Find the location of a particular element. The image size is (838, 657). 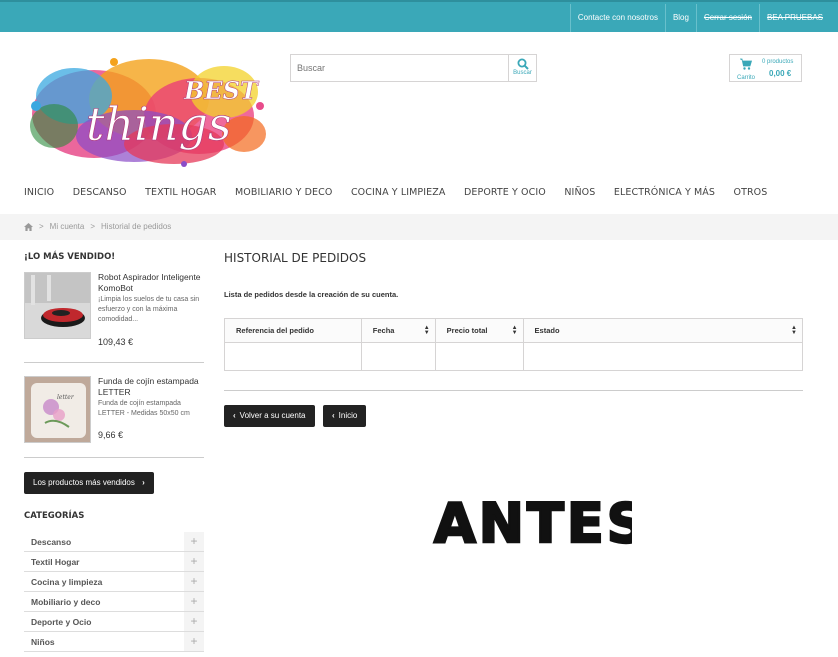

logo-things-text: things is located at coordinates (159, 124).